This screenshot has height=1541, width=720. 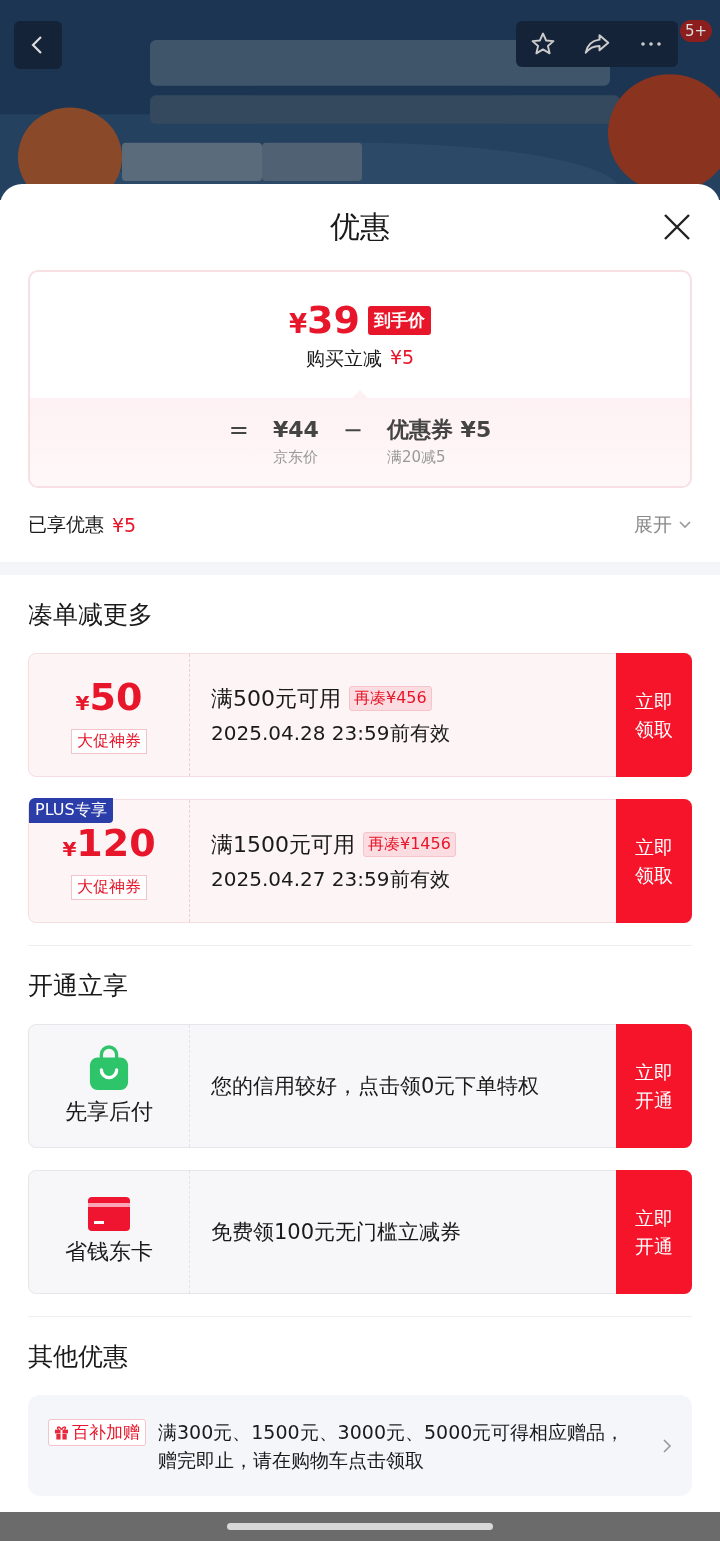 I want to click on remaining-amount-tag: 再凑¥456, so click(x=390, y=698).